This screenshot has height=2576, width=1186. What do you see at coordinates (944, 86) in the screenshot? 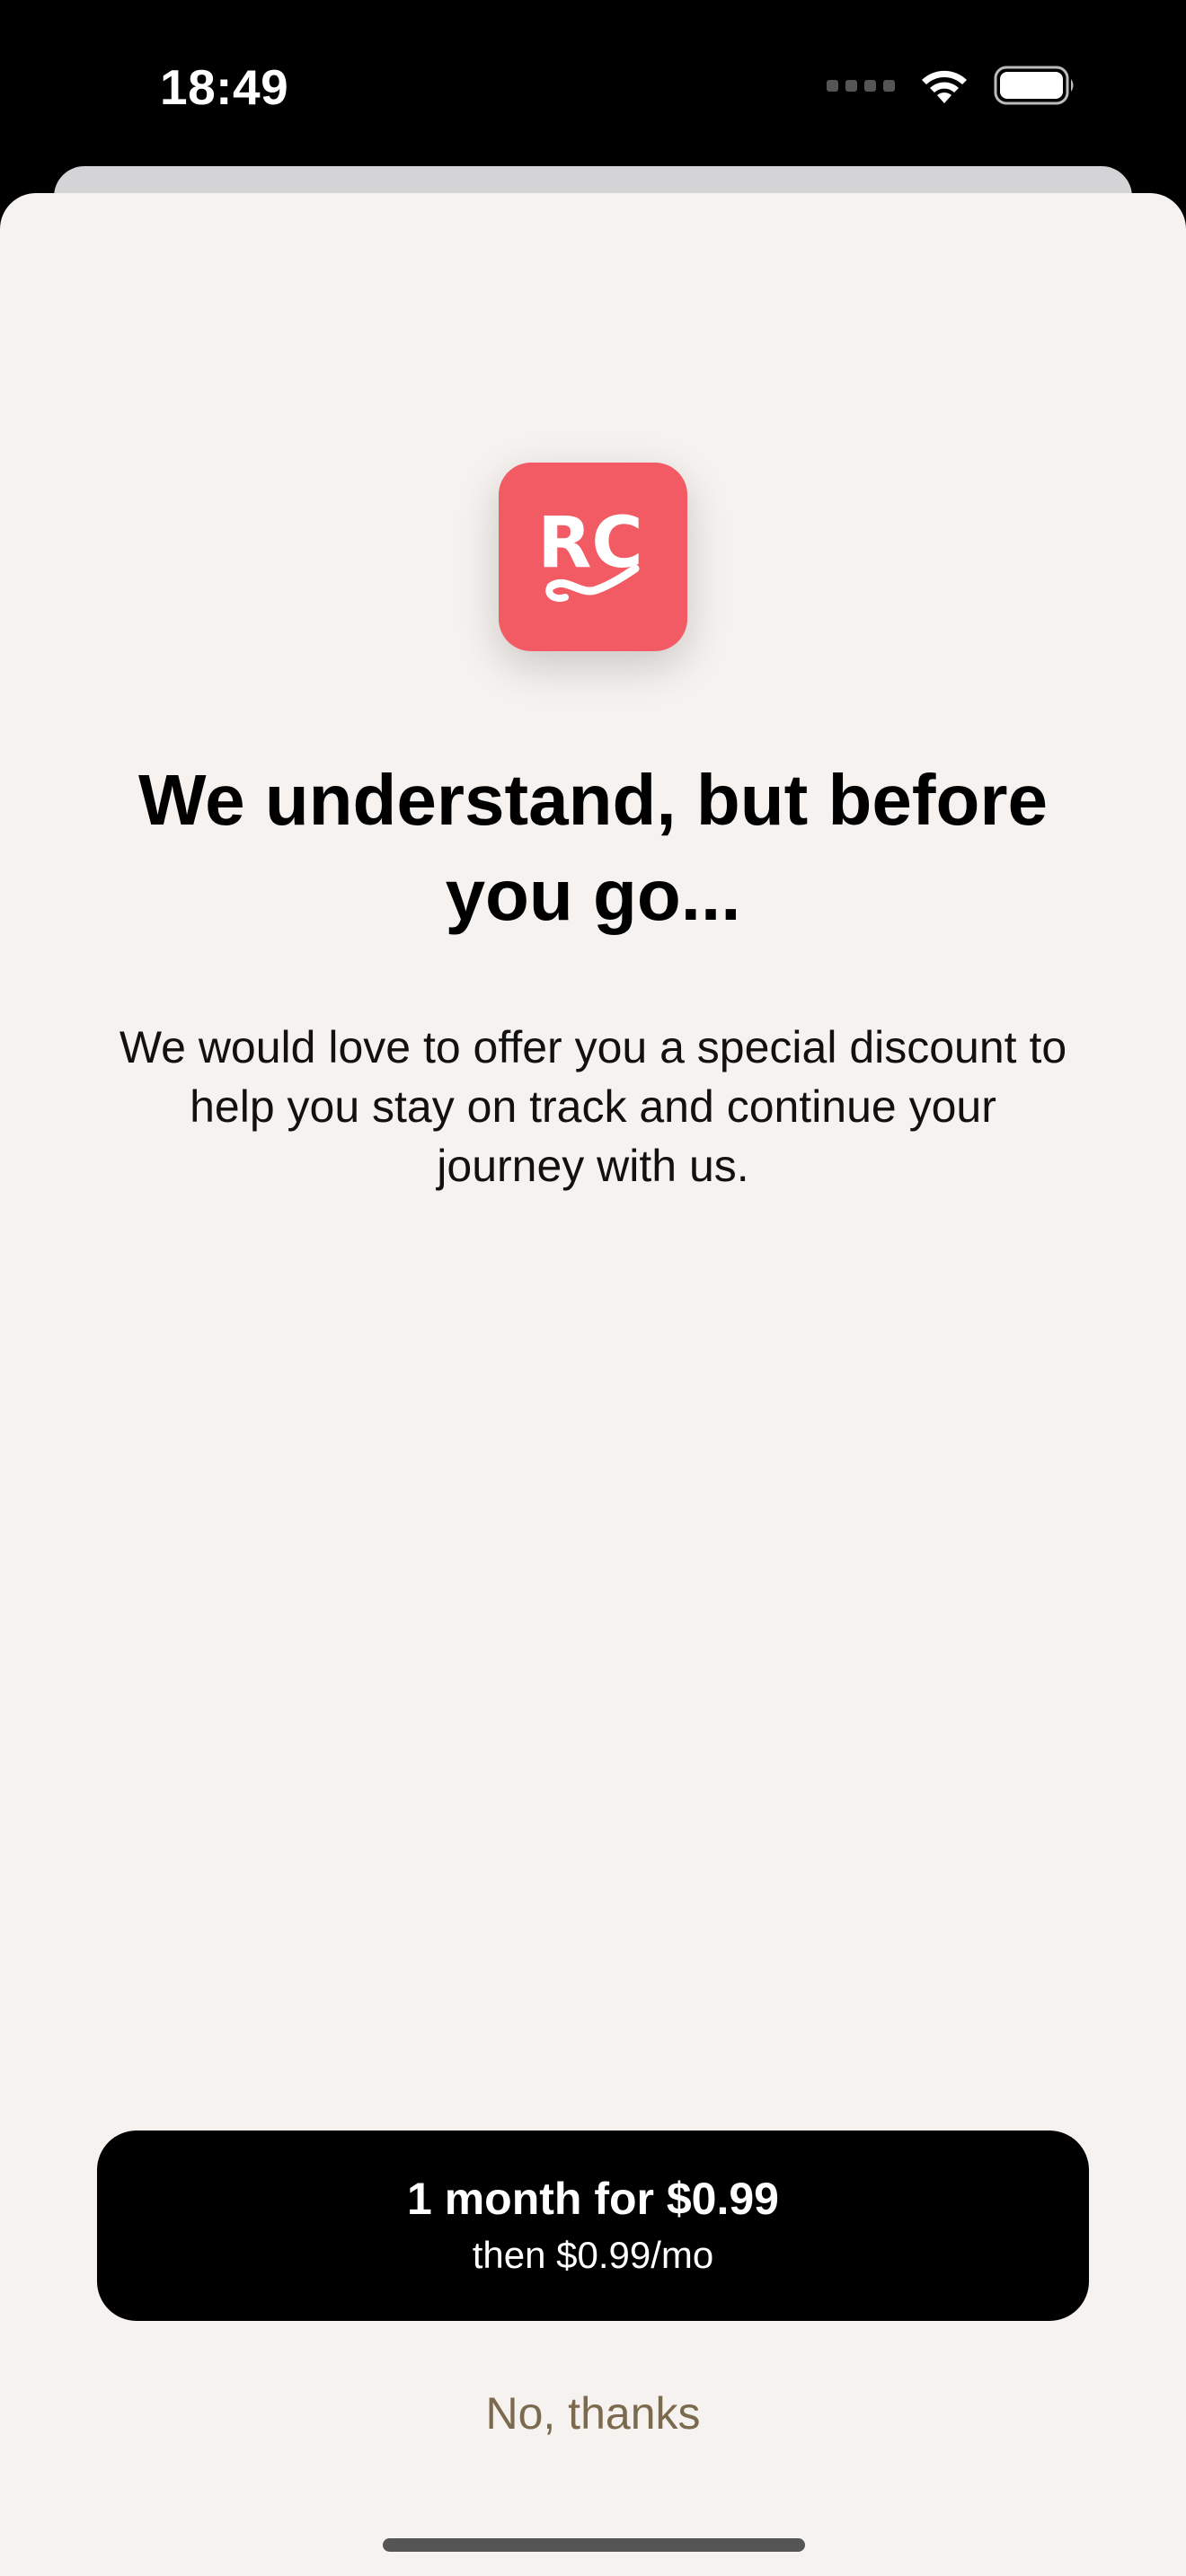
I see `wifi-icon` at bounding box center [944, 86].